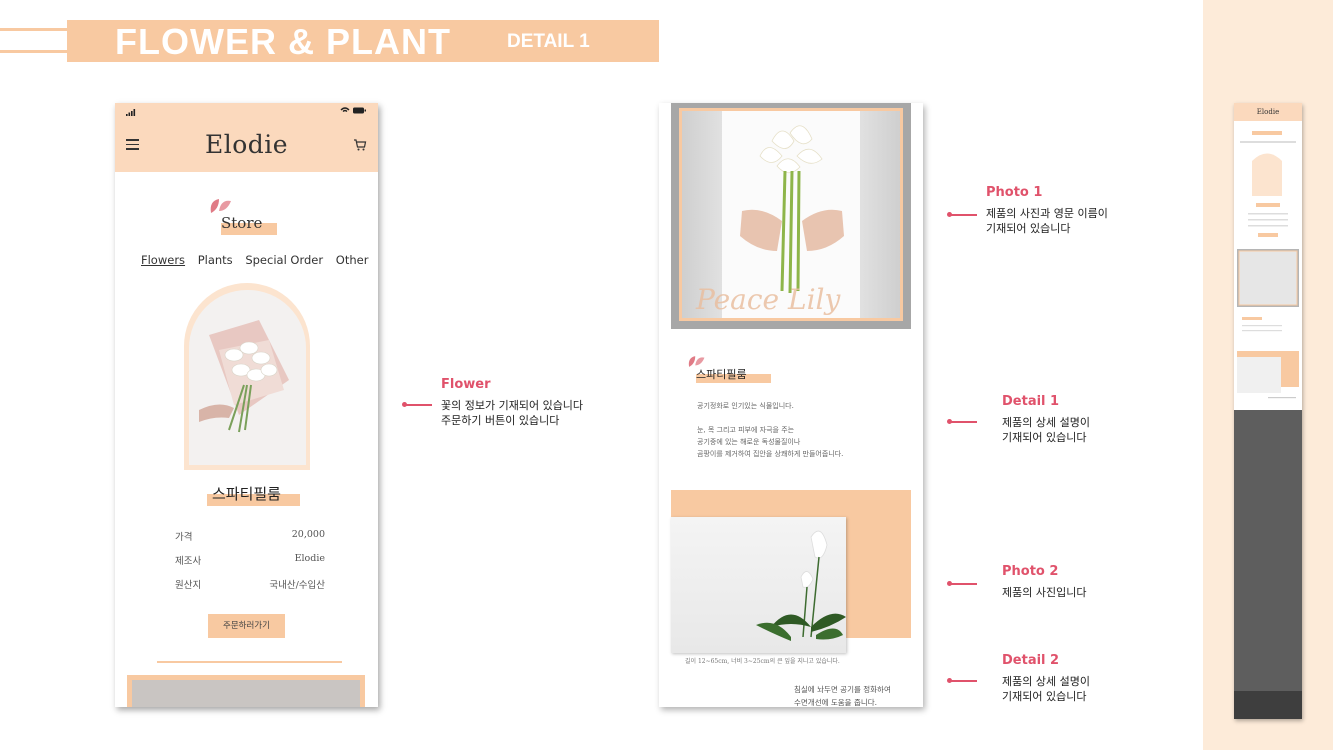 The width and height of the screenshot is (1333, 750). Describe the element at coordinates (184, 537) in the screenshot. I see `info-key: 가격` at that location.